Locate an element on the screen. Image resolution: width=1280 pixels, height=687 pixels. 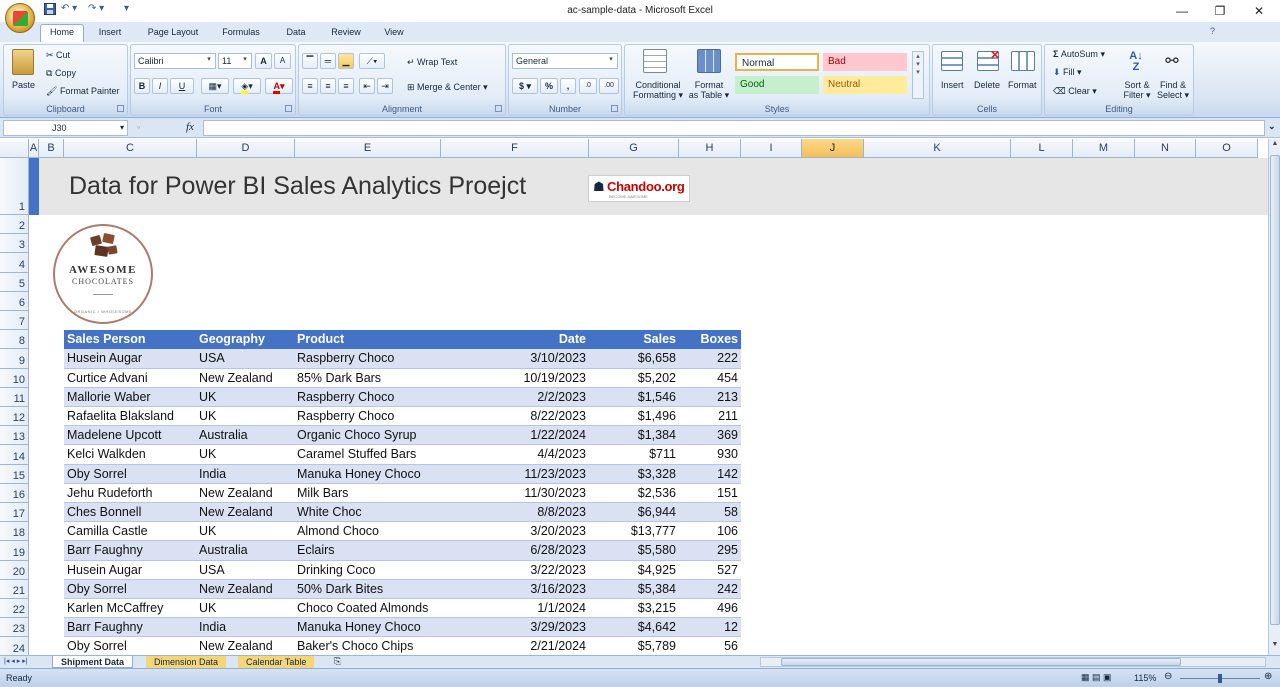
table-cell: White Choc is located at coordinates (367, 512).